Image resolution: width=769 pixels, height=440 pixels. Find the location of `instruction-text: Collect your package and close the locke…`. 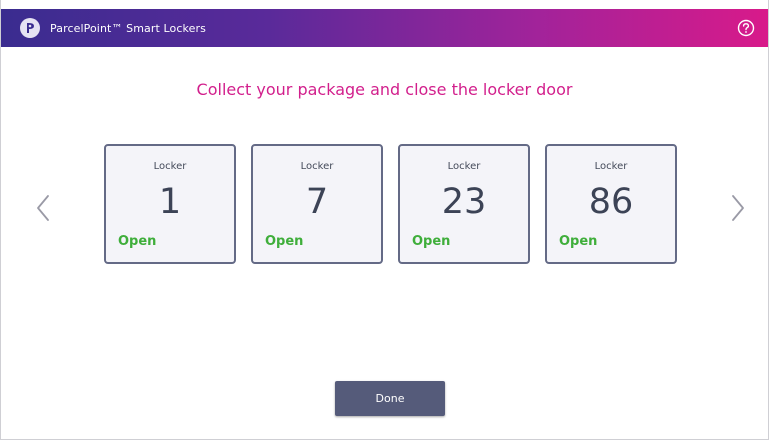

instruction-text: Collect your package and close the locke… is located at coordinates (384, 89).